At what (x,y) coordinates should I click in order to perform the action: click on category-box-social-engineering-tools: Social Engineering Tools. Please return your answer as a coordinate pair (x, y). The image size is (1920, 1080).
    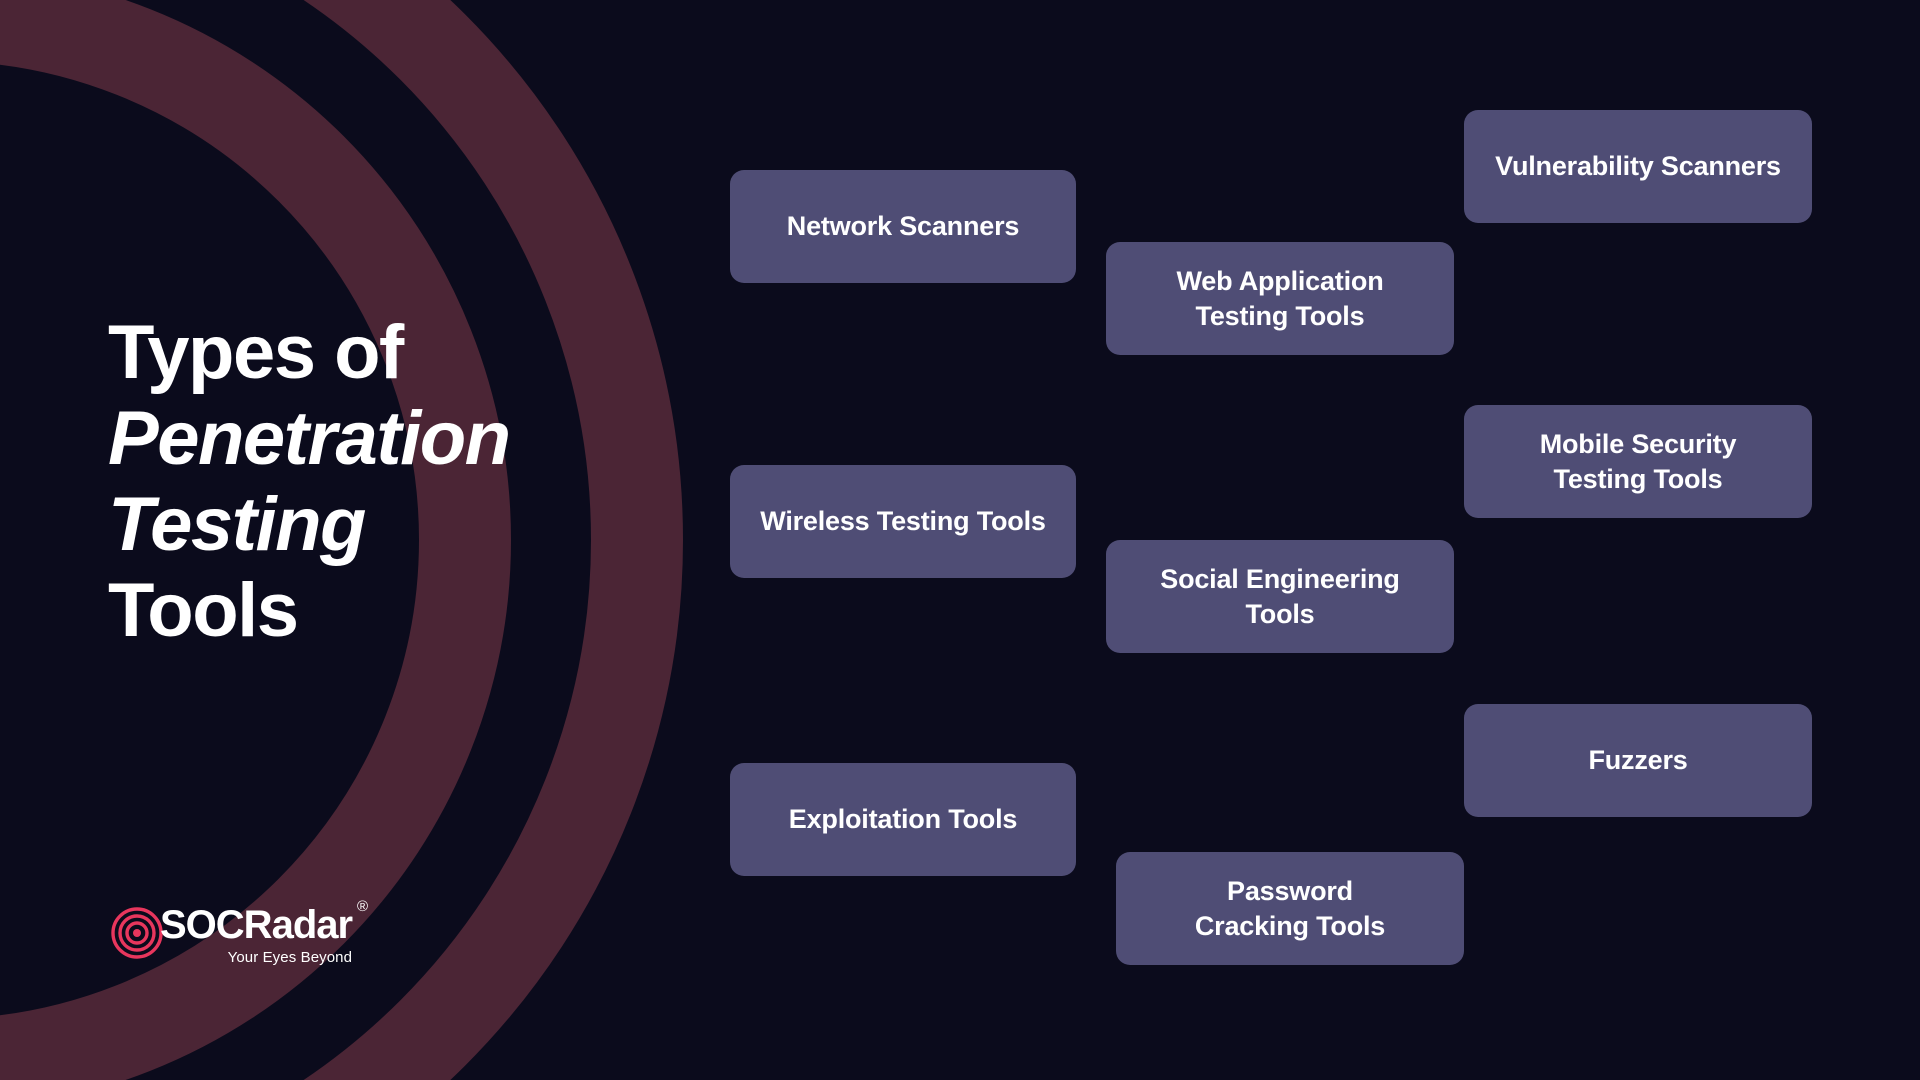
    Looking at the image, I should click on (1280, 596).